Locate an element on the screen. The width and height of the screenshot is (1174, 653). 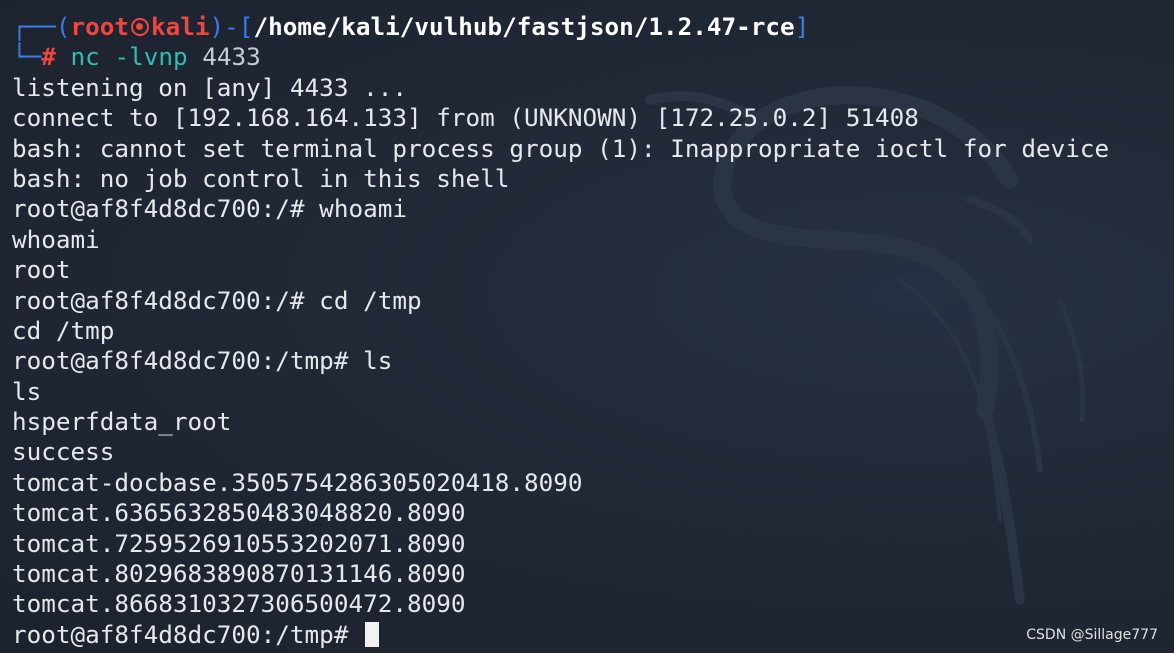
output-line: tomcat.7259526910553202071.8090 is located at coordinates (239, 543).